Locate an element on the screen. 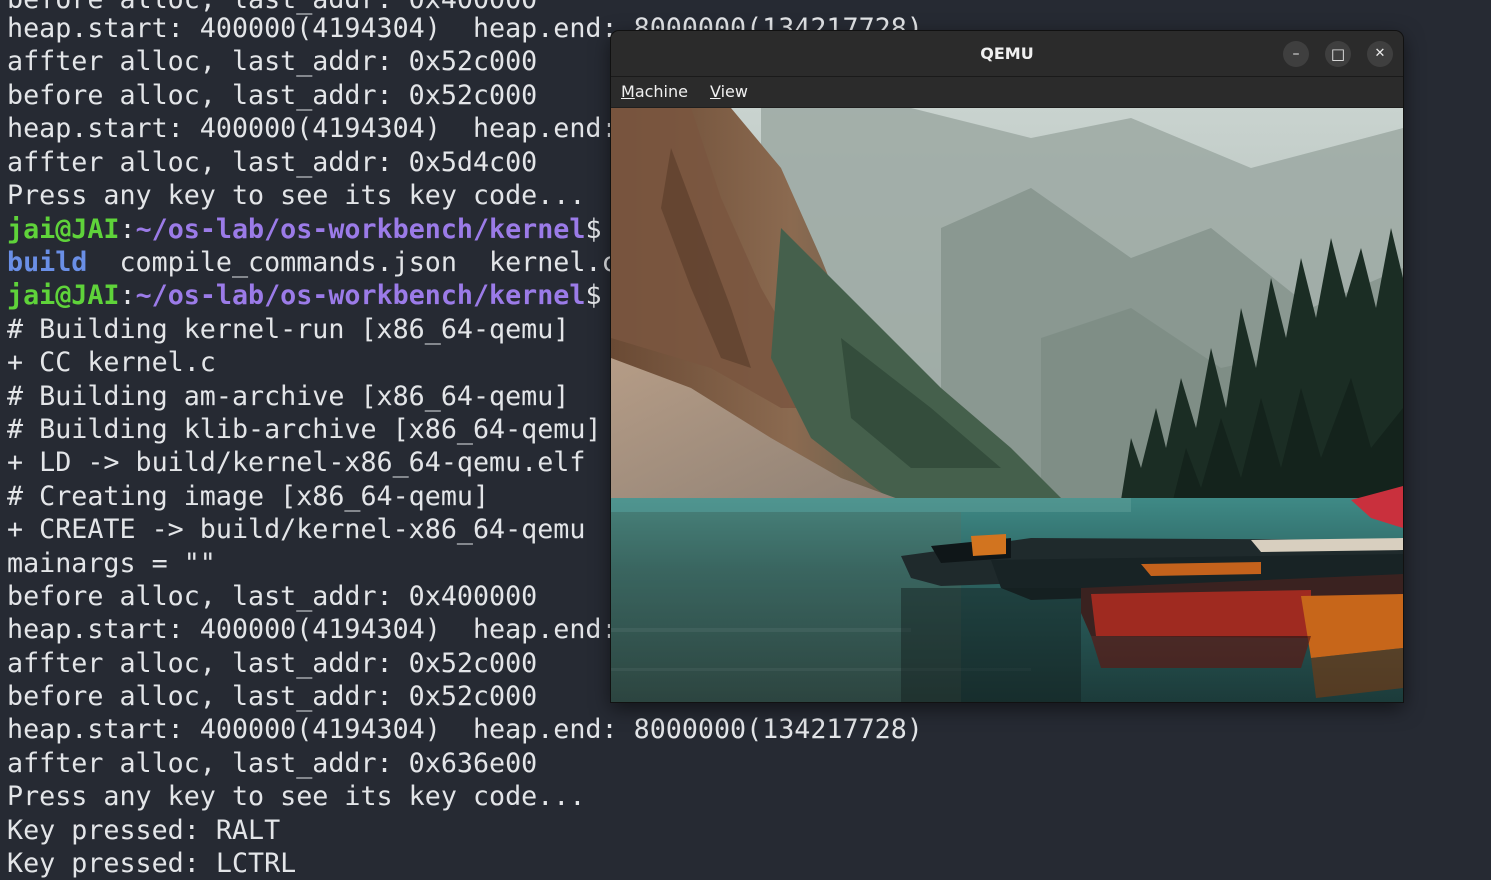 The width and height of the screenshot is (1491, 880). terminal-line: + LD -> build/kernel-x86_64-qemu.elf is located at coordinates (296, 462).